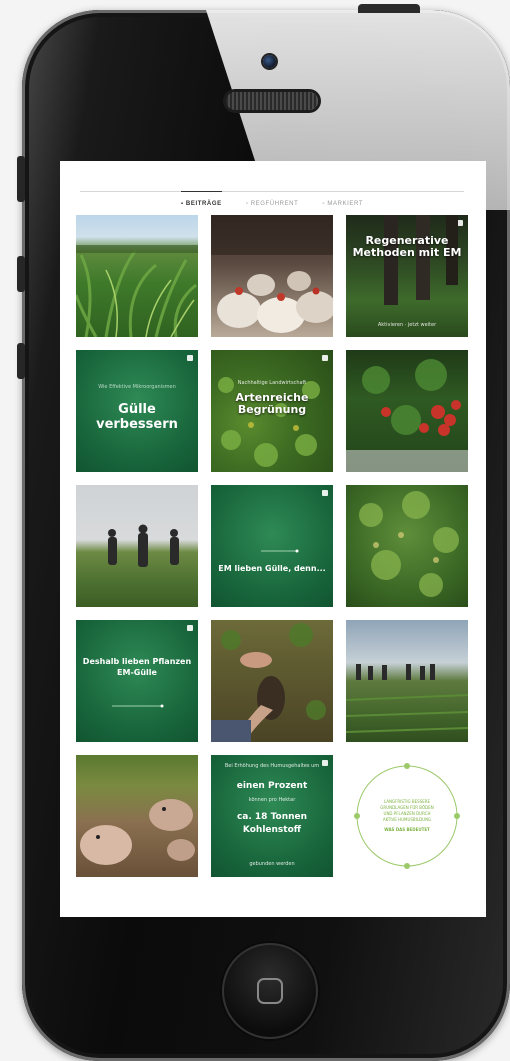  Describe the element at coordinates (21, 361) in the screenshot. I see `volume-down-button` at that location.